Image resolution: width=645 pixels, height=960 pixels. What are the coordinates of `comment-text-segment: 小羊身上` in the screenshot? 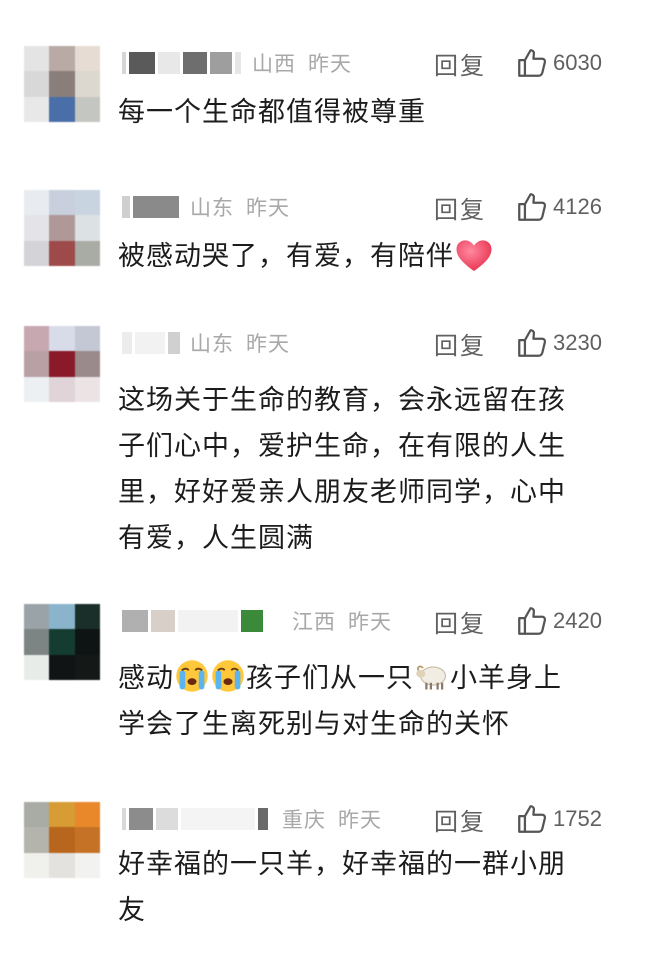 It's located at (506, 678).